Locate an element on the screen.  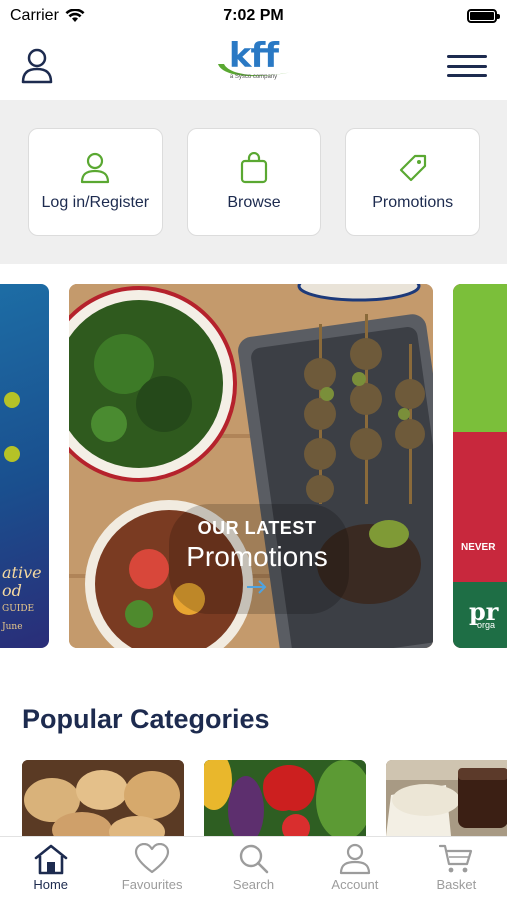
bottom-nav: Home Favourites Search Account Basket is located at coordinates (253, 868).